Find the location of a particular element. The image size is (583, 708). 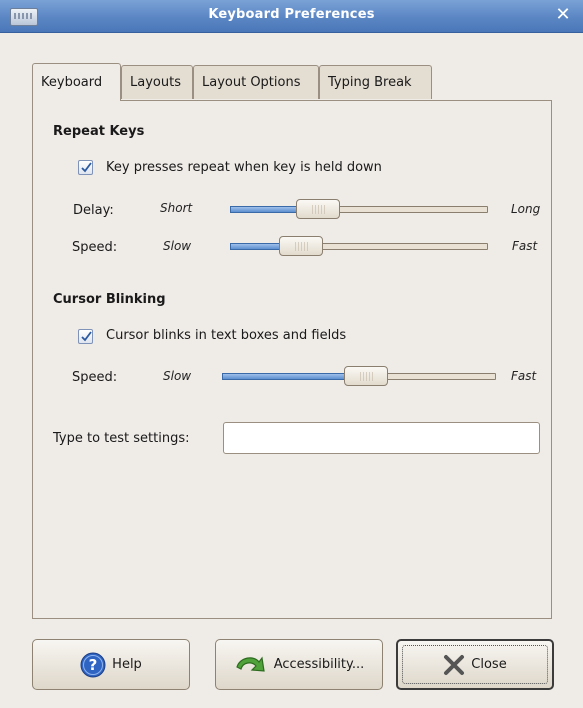

title-bar: Keyboard Preferences ✕ is located at coordinates (291, 16).